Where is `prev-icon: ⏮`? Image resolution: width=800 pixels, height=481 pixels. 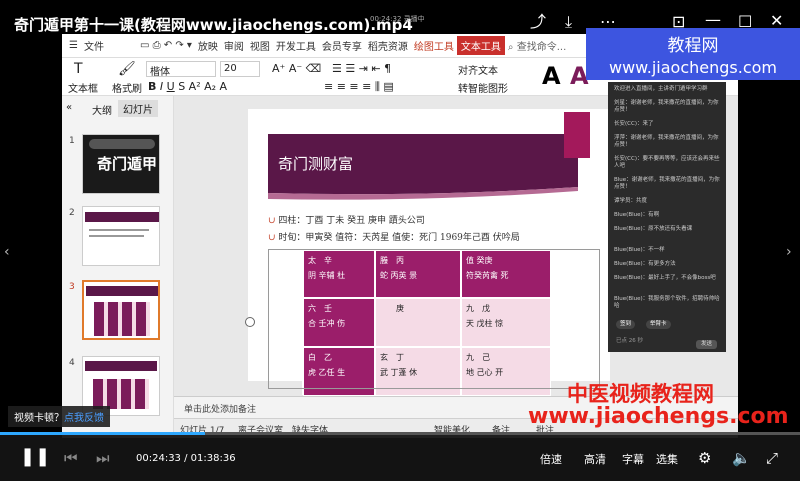
prev-icon: ⏮ is located at coordinates (71, 458).